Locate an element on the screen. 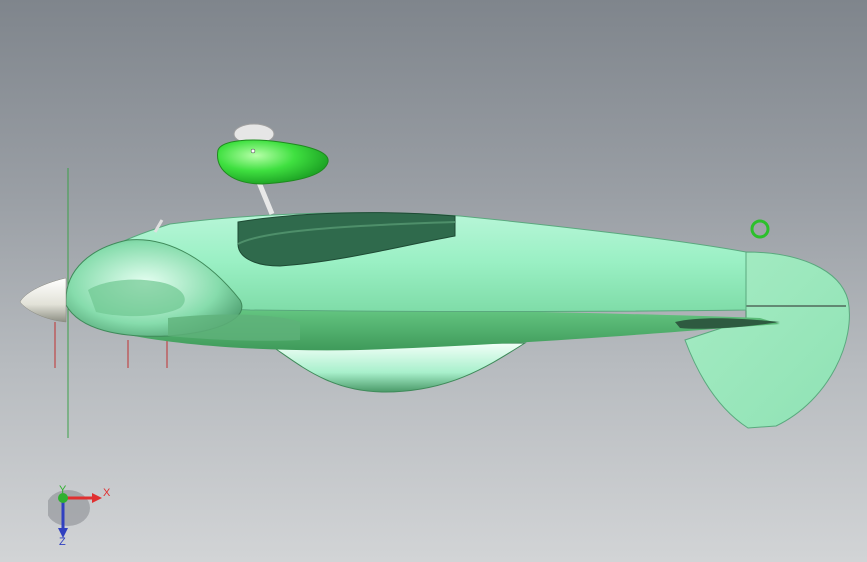 The image size is (867, 562). z-axis-label: Z is located at coordinates (62, 541).